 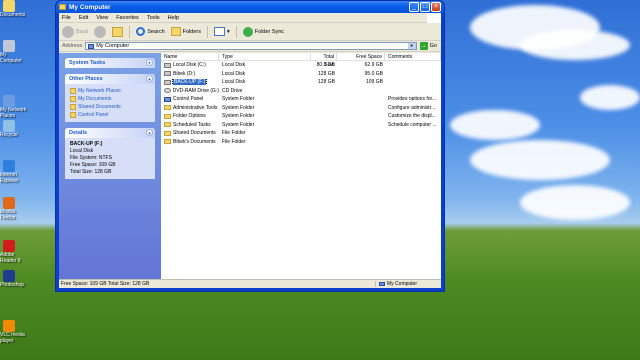 I want to click on file-row: Bibek (D:) Local Disk 128 GB 95.0 GB, so click(x=301, y=74).